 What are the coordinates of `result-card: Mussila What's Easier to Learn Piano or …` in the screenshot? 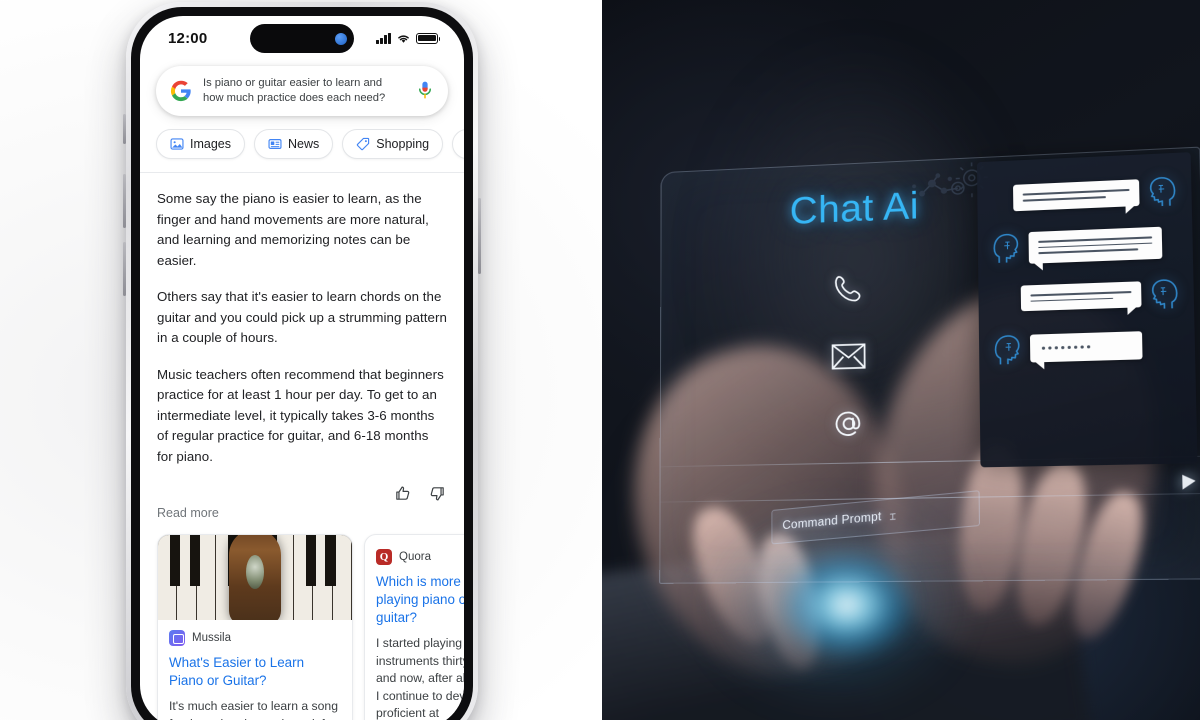 It's located at (255, 627).